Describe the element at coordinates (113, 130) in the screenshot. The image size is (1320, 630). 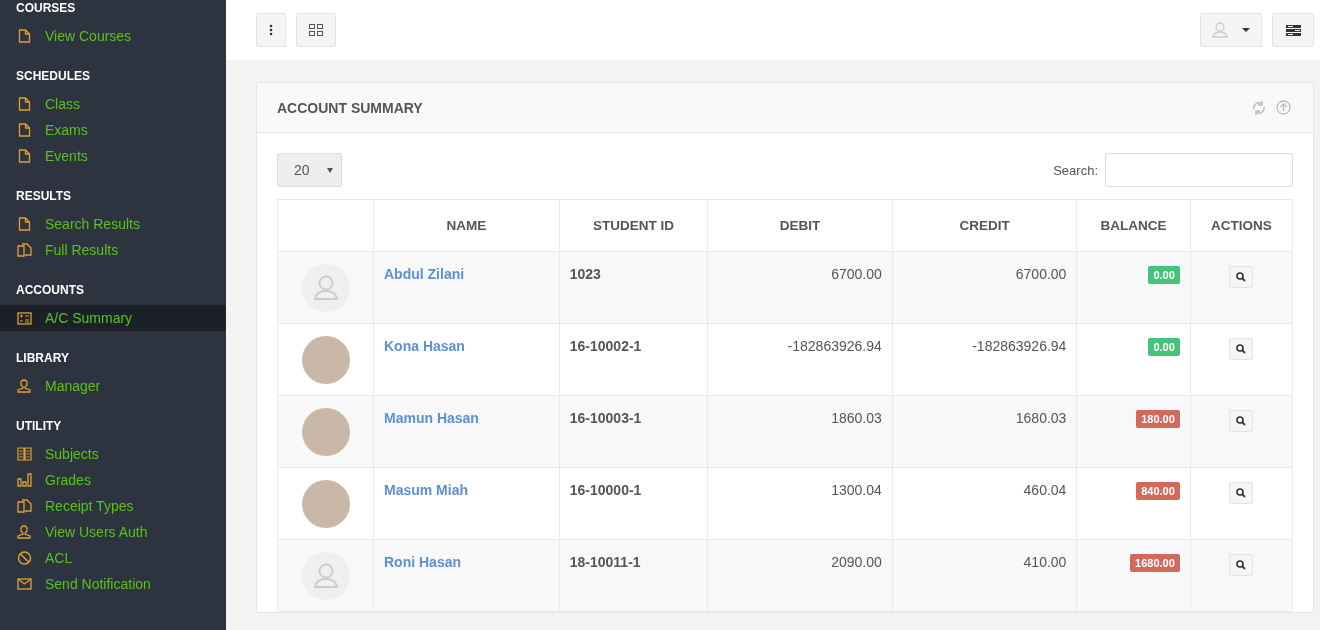
I see `sidebar-item: Exams` at that location.